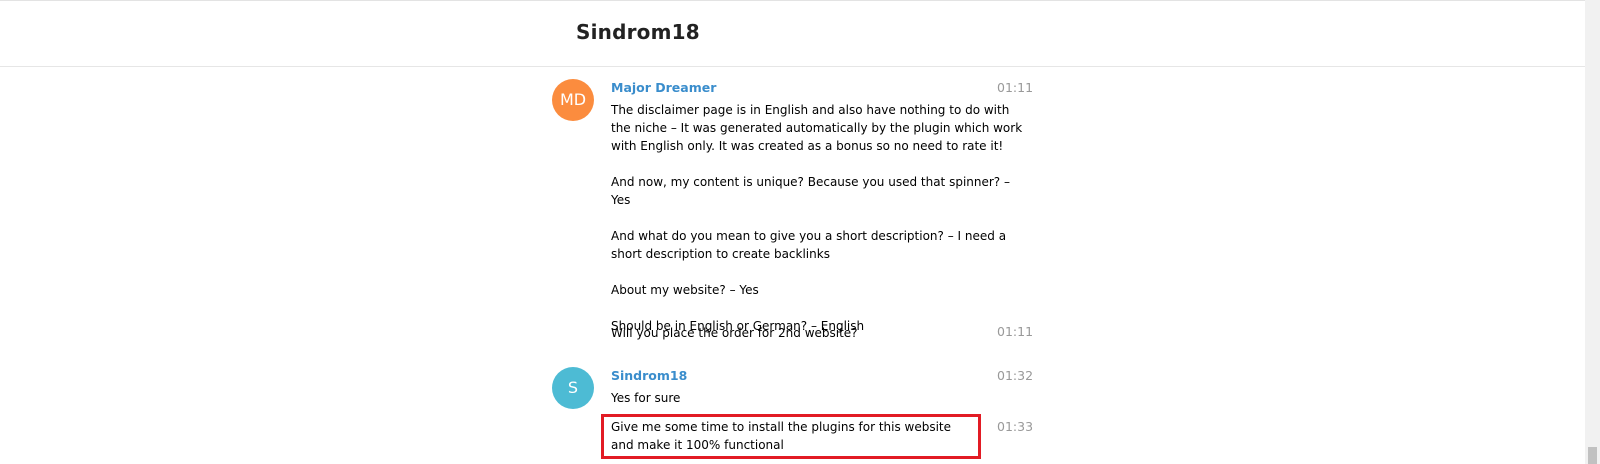 The image size is (1600, 464). What do you see at coordinates (792, 34) in the screenshot?
I see `chat-header: Sindrom18` at bounding box center [792, 34].